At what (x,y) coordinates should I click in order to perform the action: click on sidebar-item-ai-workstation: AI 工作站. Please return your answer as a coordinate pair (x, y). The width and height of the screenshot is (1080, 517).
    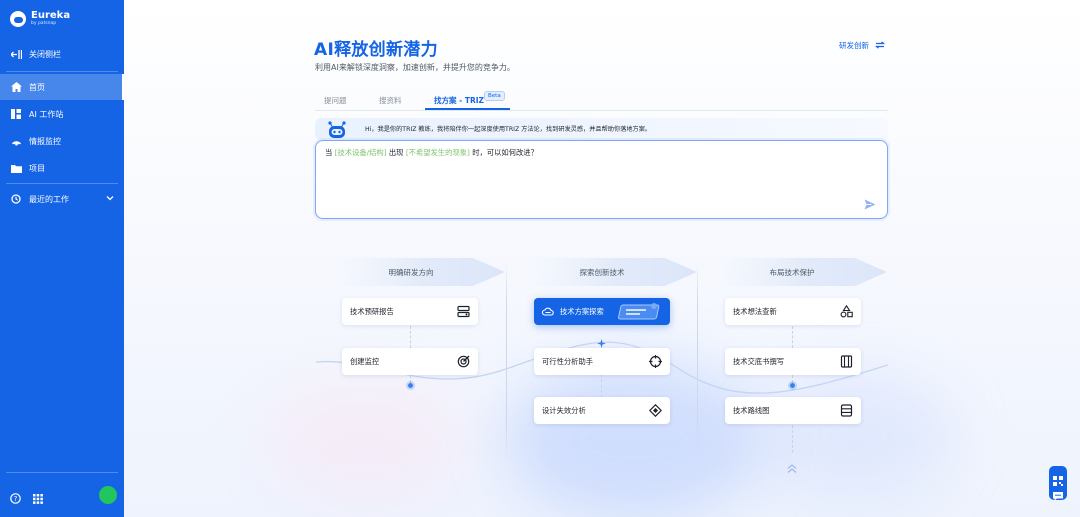
    Looking at the image, I should click on (62, 114).